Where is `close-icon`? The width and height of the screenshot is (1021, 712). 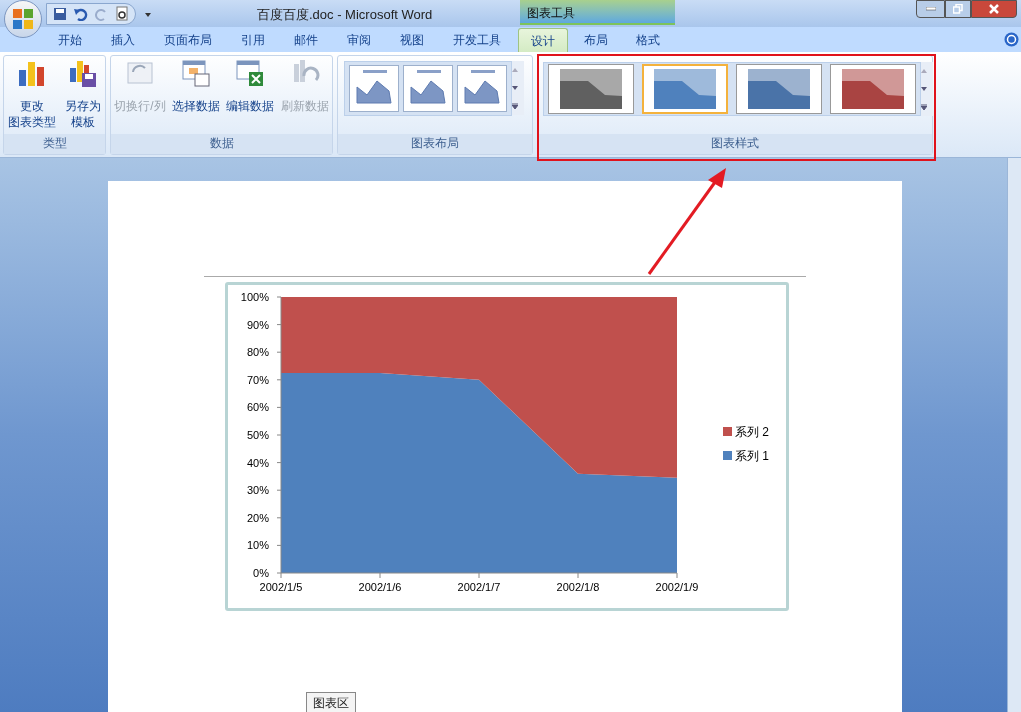
close-icon is located at coordinates (994, 9).